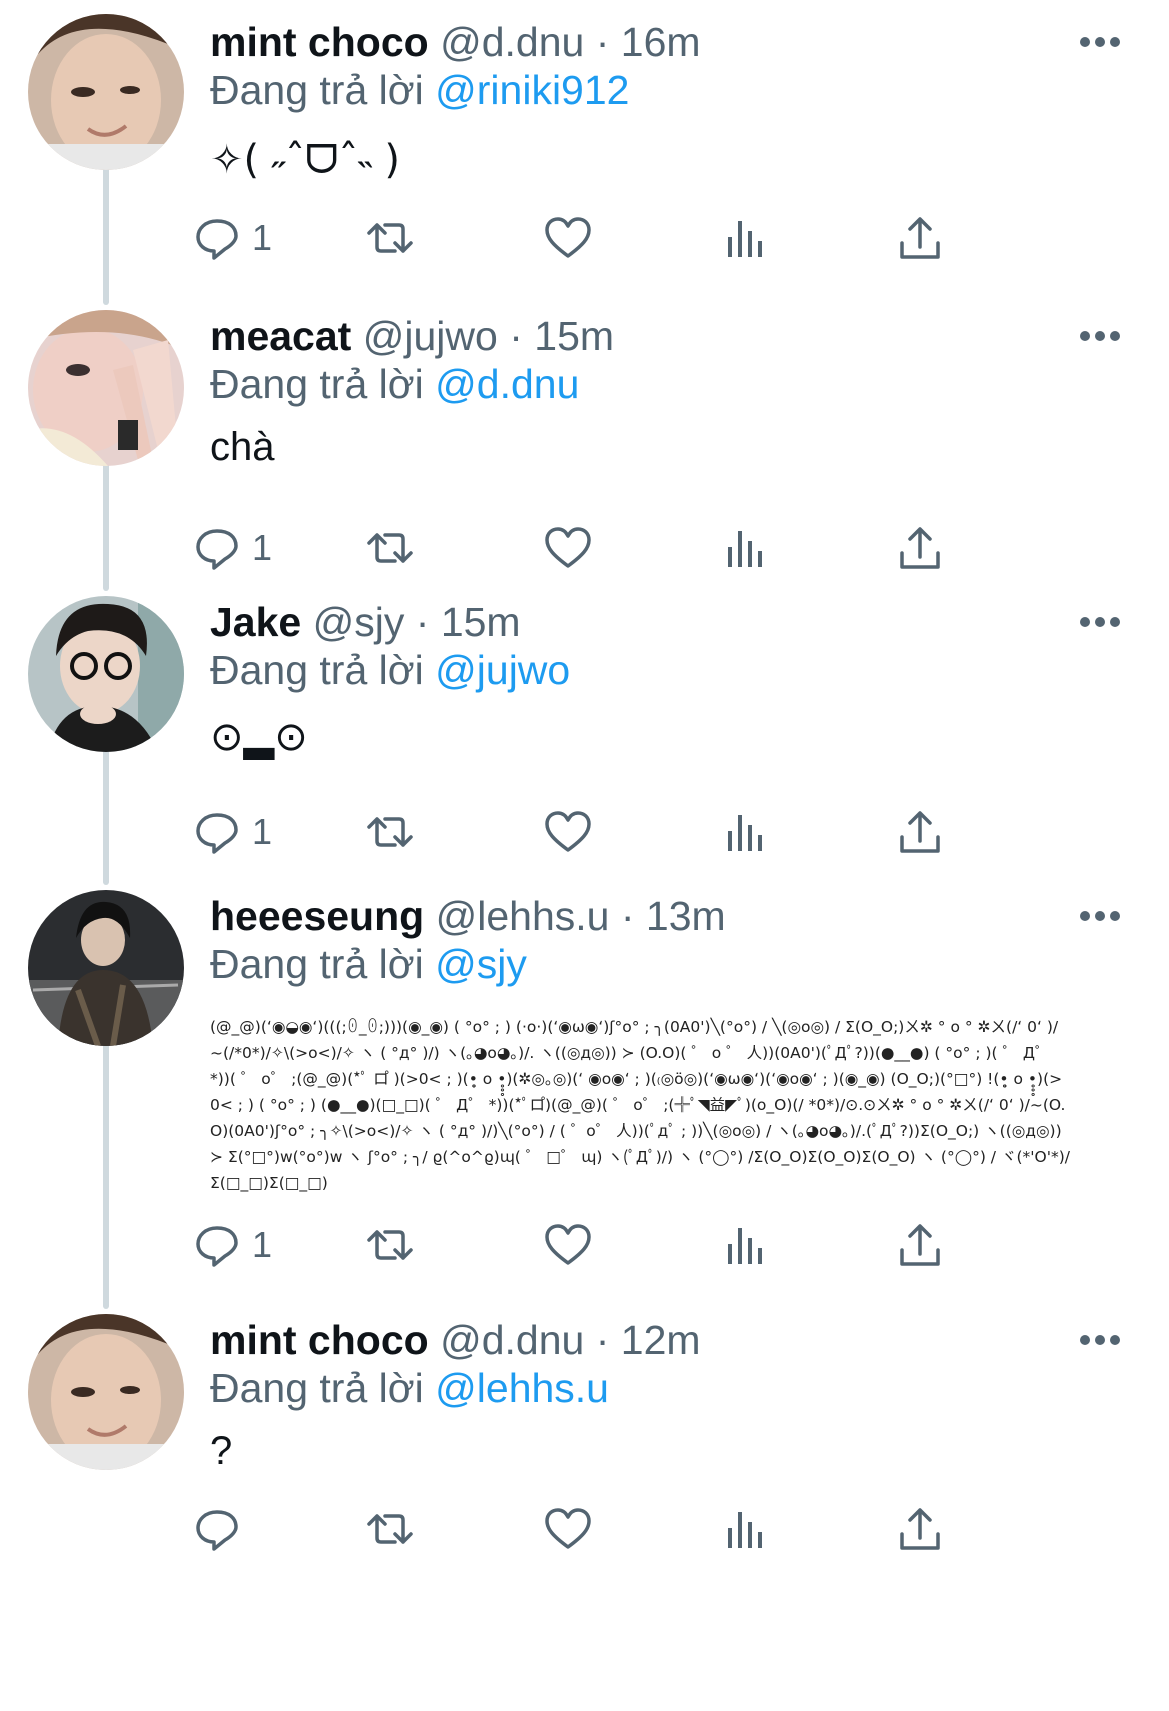 The image size is (1169, 1711). I want to click on replying-to: Đang trả lời @lehhs.u, so click(409, 1388).